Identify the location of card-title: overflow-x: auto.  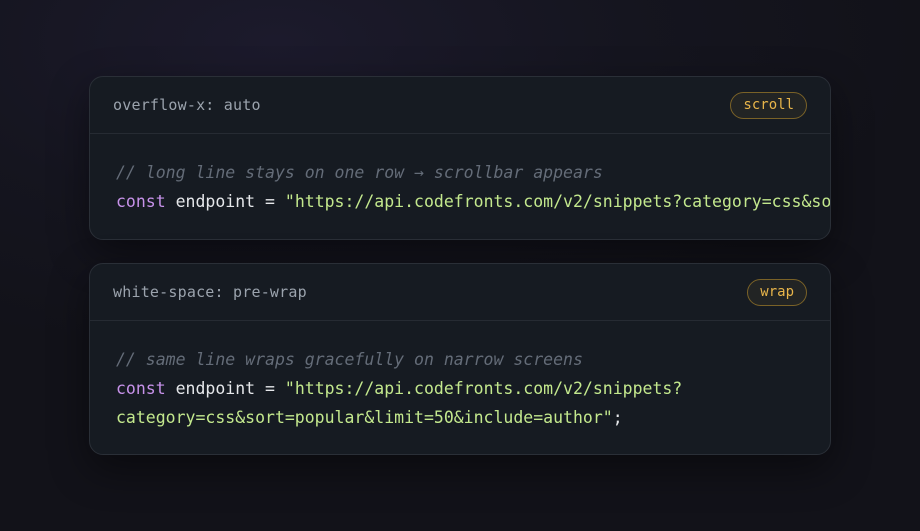
(187, 105).